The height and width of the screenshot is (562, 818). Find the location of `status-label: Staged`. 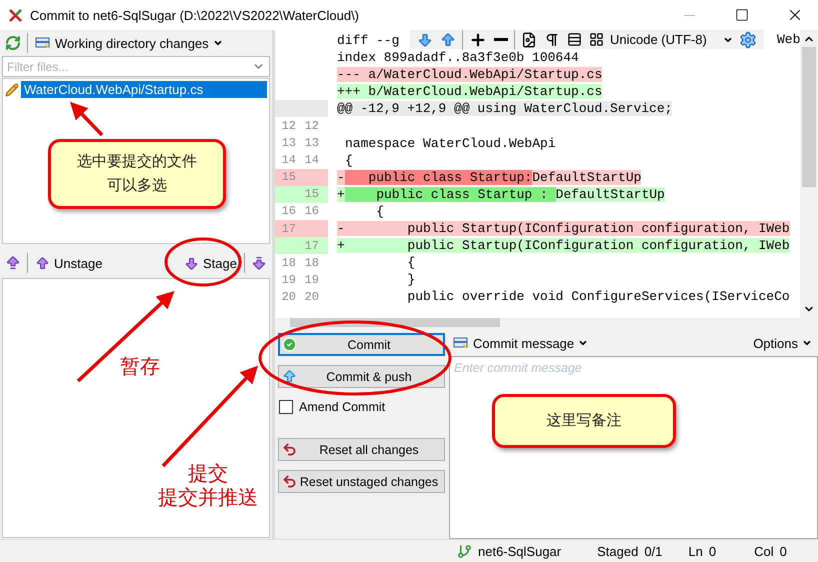

status-label: Staged is located at coordinates (617, 551).